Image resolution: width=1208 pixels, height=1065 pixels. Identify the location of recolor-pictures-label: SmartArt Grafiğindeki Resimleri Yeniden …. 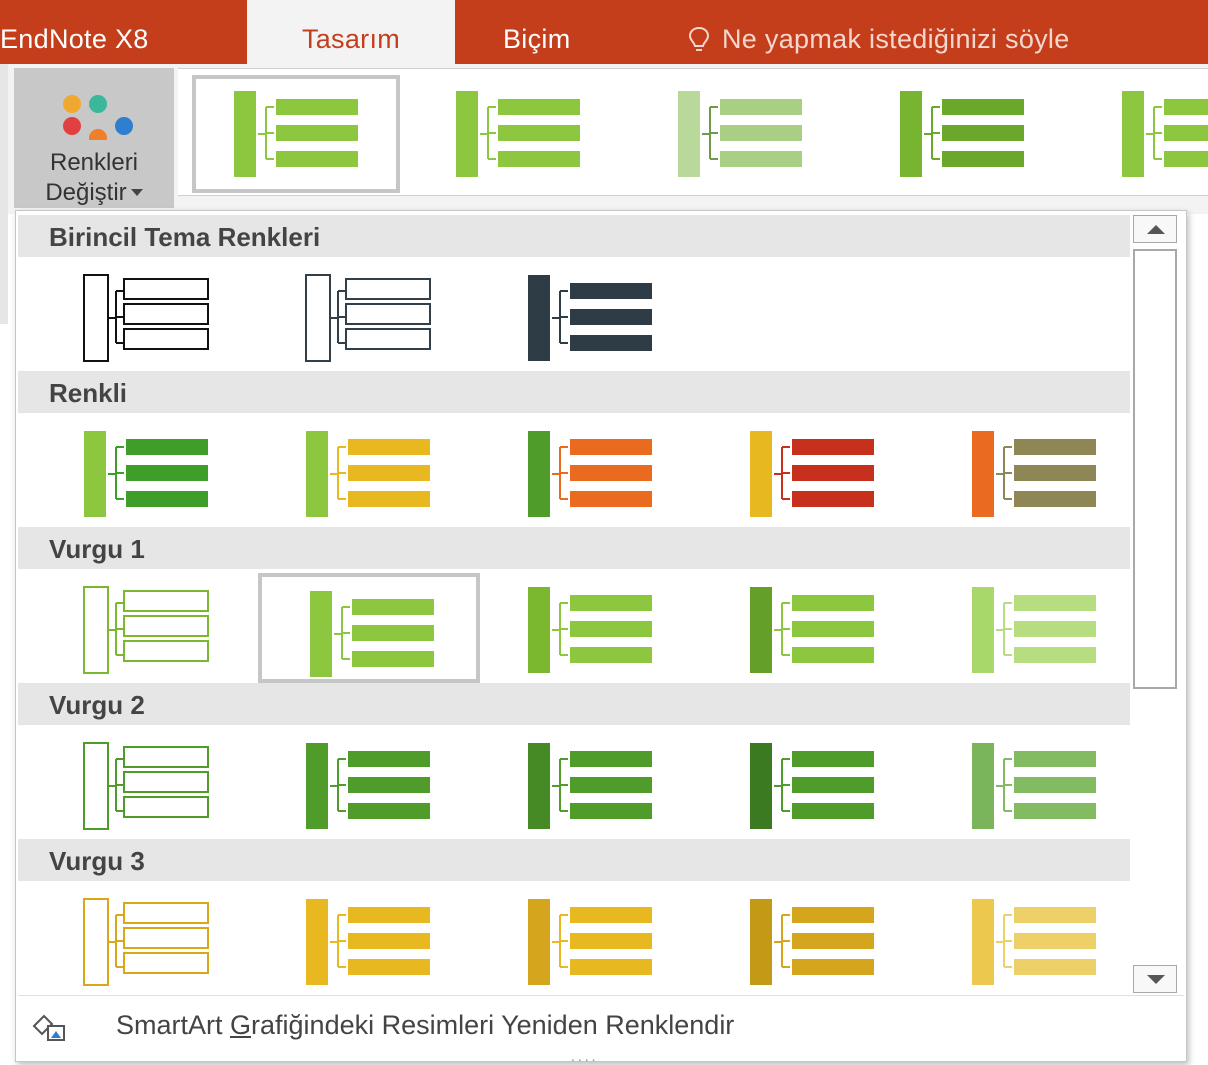
(425, 1025).